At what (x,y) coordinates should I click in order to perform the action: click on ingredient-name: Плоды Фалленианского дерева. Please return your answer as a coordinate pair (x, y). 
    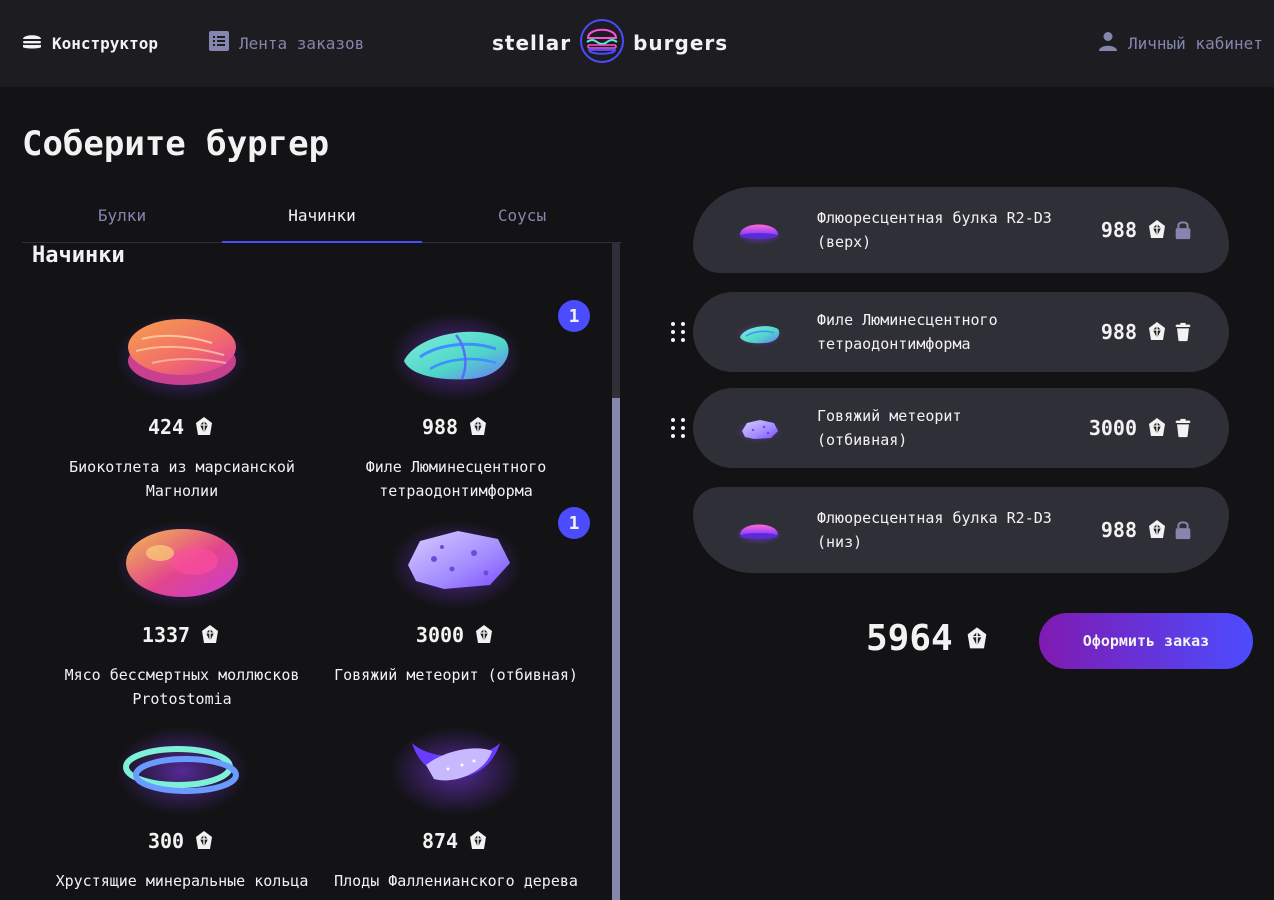
    Looking at the image, I should click on (456, 881).